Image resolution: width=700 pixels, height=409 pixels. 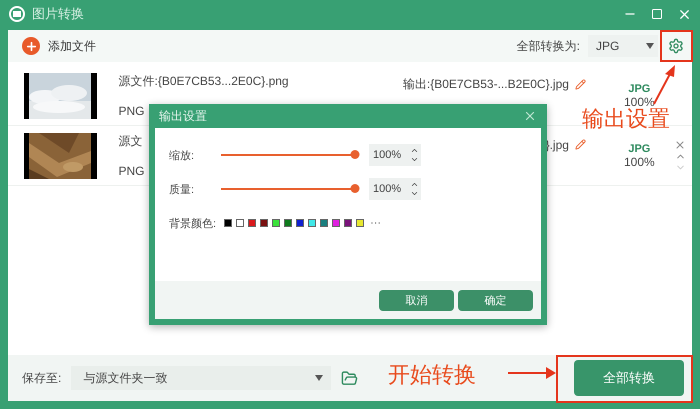 I want to click on remove-icon, so click(x=680, y=144).